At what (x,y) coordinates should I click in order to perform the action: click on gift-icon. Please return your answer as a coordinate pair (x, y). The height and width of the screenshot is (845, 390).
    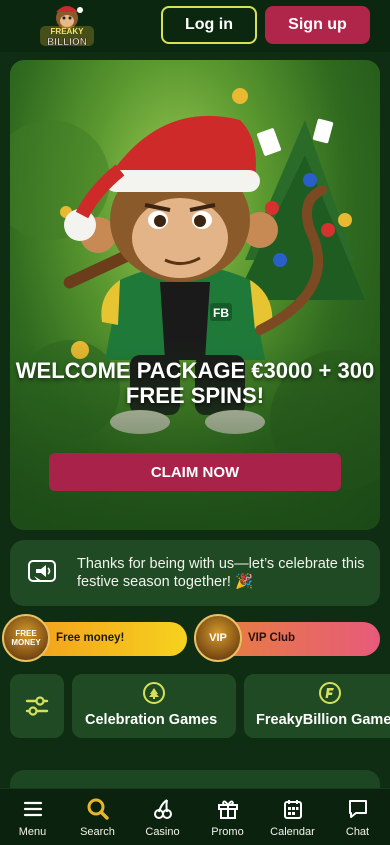
    Looking at the image, I should click on (227, 809).